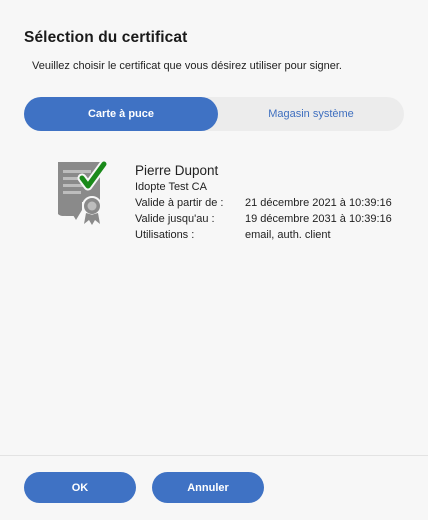 This screenshot has width=428, height=520. Describe the element at coordinates (171, 187) in the screenshot. I see `certificate-issuer: Idopte Test CA` at that location.